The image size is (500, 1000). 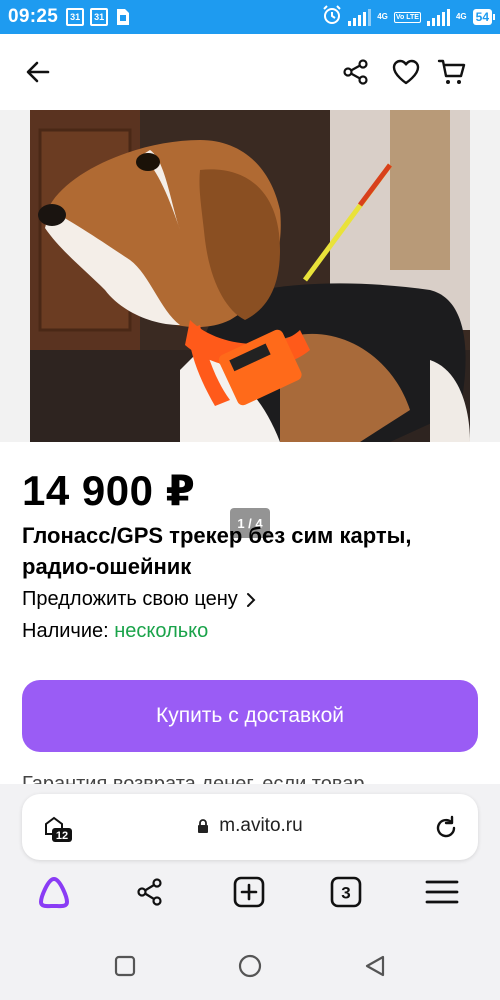 I want to click on heart-icon, so click(x=406, y=72).